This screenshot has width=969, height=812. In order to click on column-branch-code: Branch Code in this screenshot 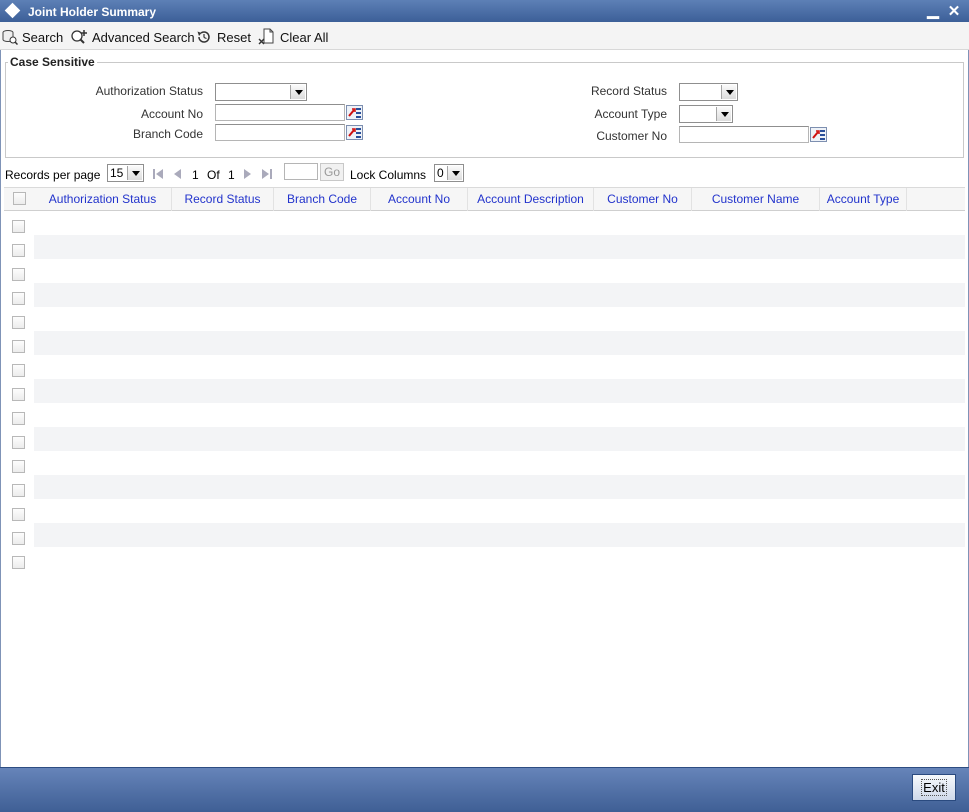, I will do `click(322, 199)`.